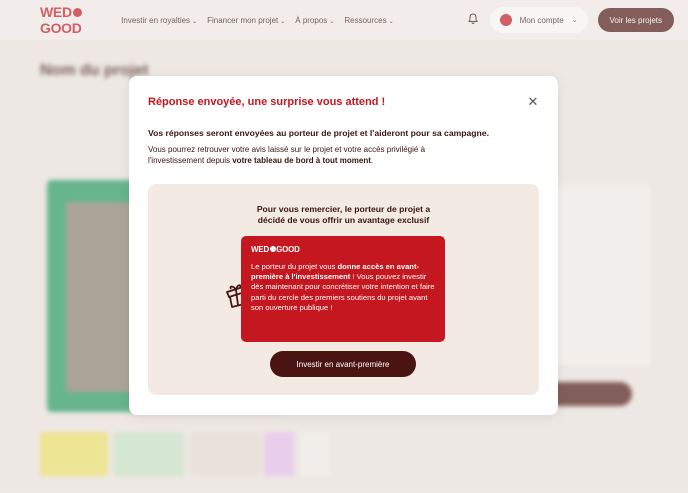 The height and width of the screenshot is (493, 688). I want to click on invest-early-button: Investir en avant-première, so click(343, 364).